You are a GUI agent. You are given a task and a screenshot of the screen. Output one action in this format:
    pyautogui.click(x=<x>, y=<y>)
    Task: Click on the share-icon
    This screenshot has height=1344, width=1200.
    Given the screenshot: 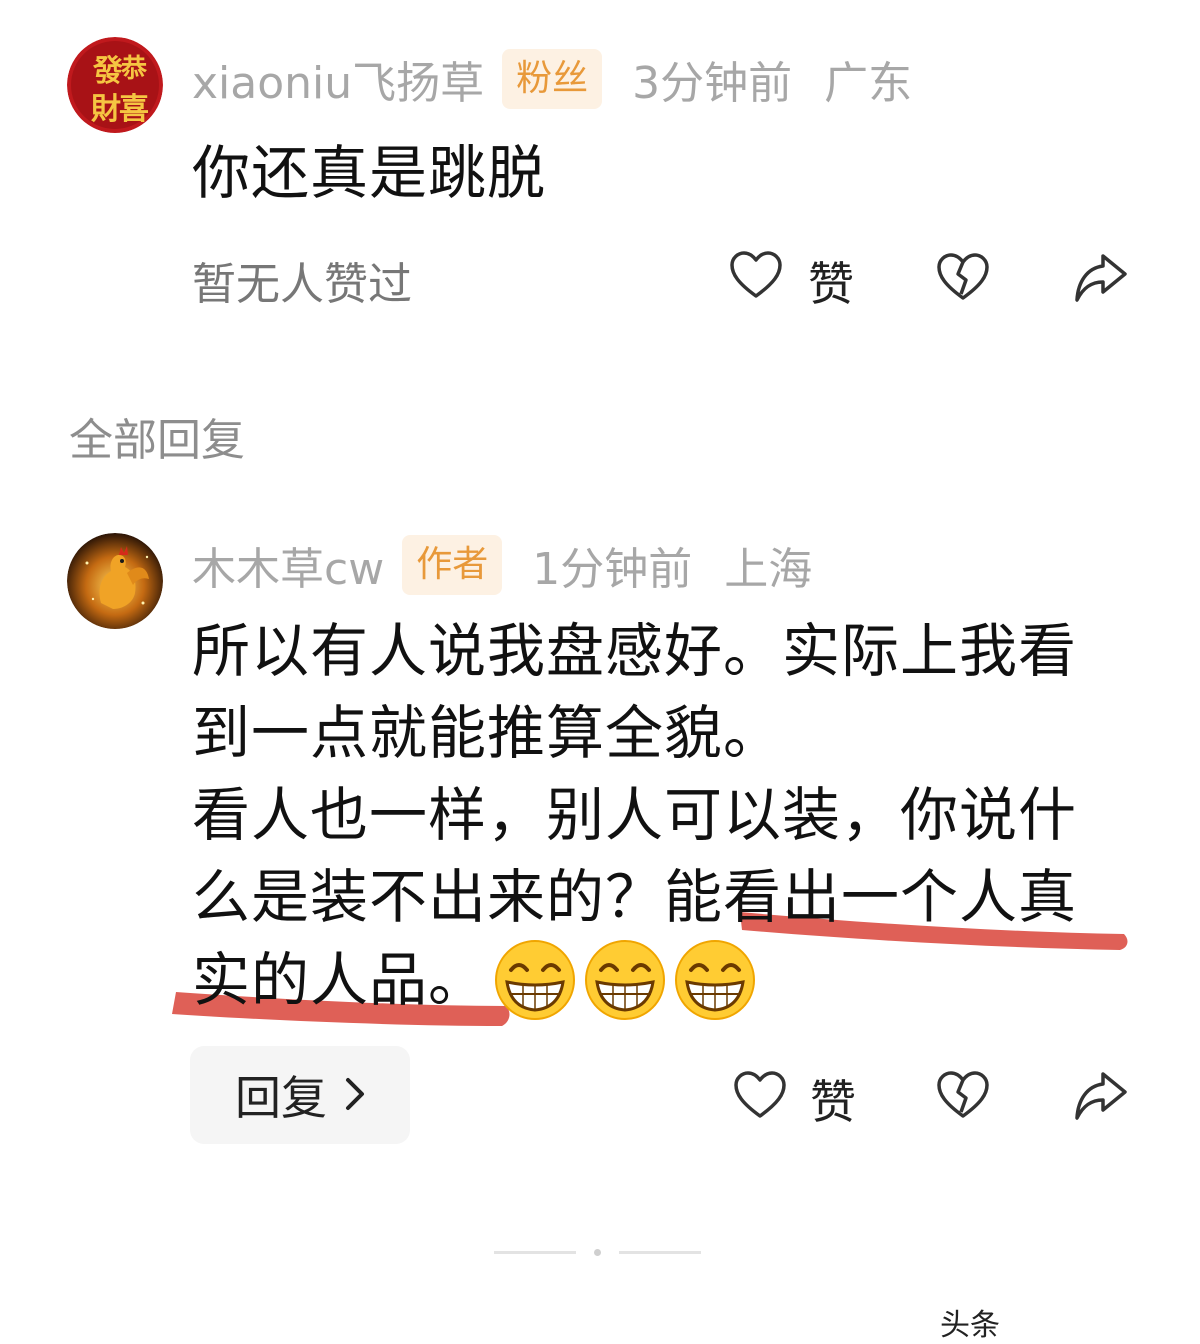 What is the action you would take?
    pyautogui.click(x=1101, y=1096)
    